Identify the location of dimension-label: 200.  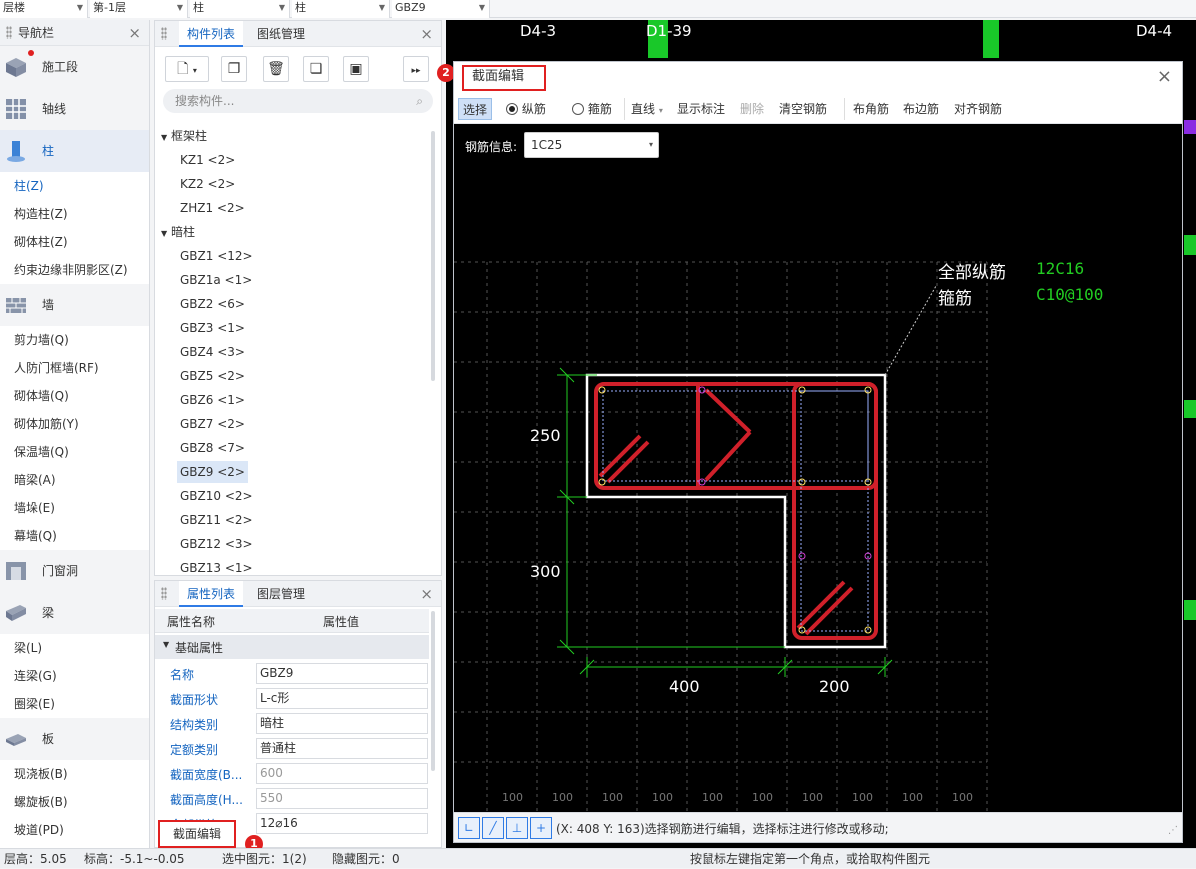
(834, 686).